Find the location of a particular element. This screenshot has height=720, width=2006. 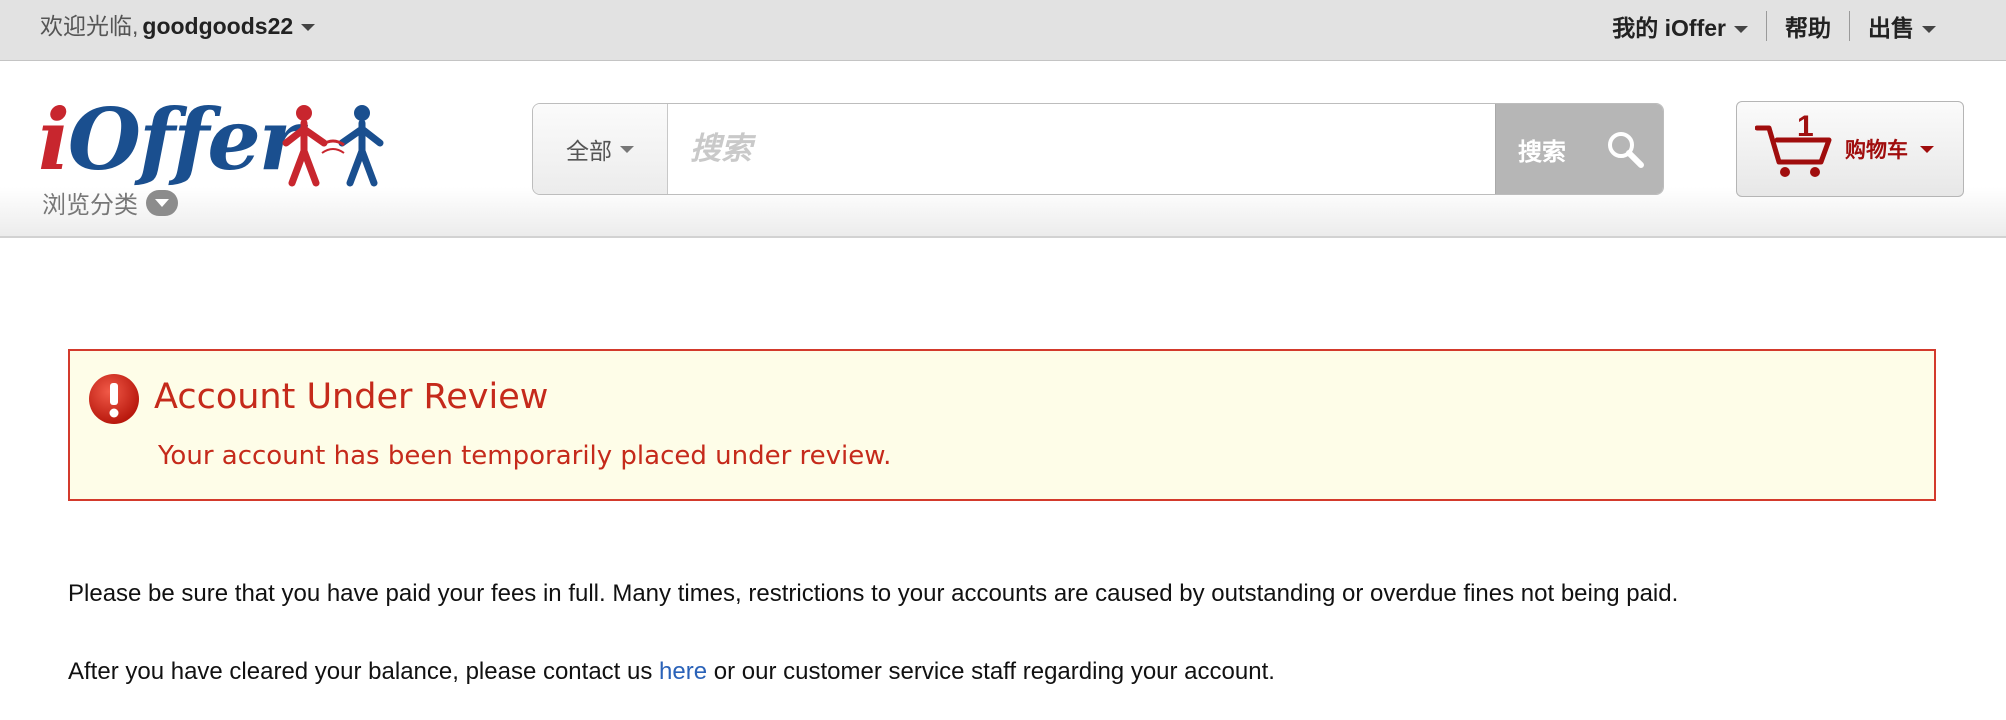

logo-wordmark: iOffer is located at coordinates (170, 139).